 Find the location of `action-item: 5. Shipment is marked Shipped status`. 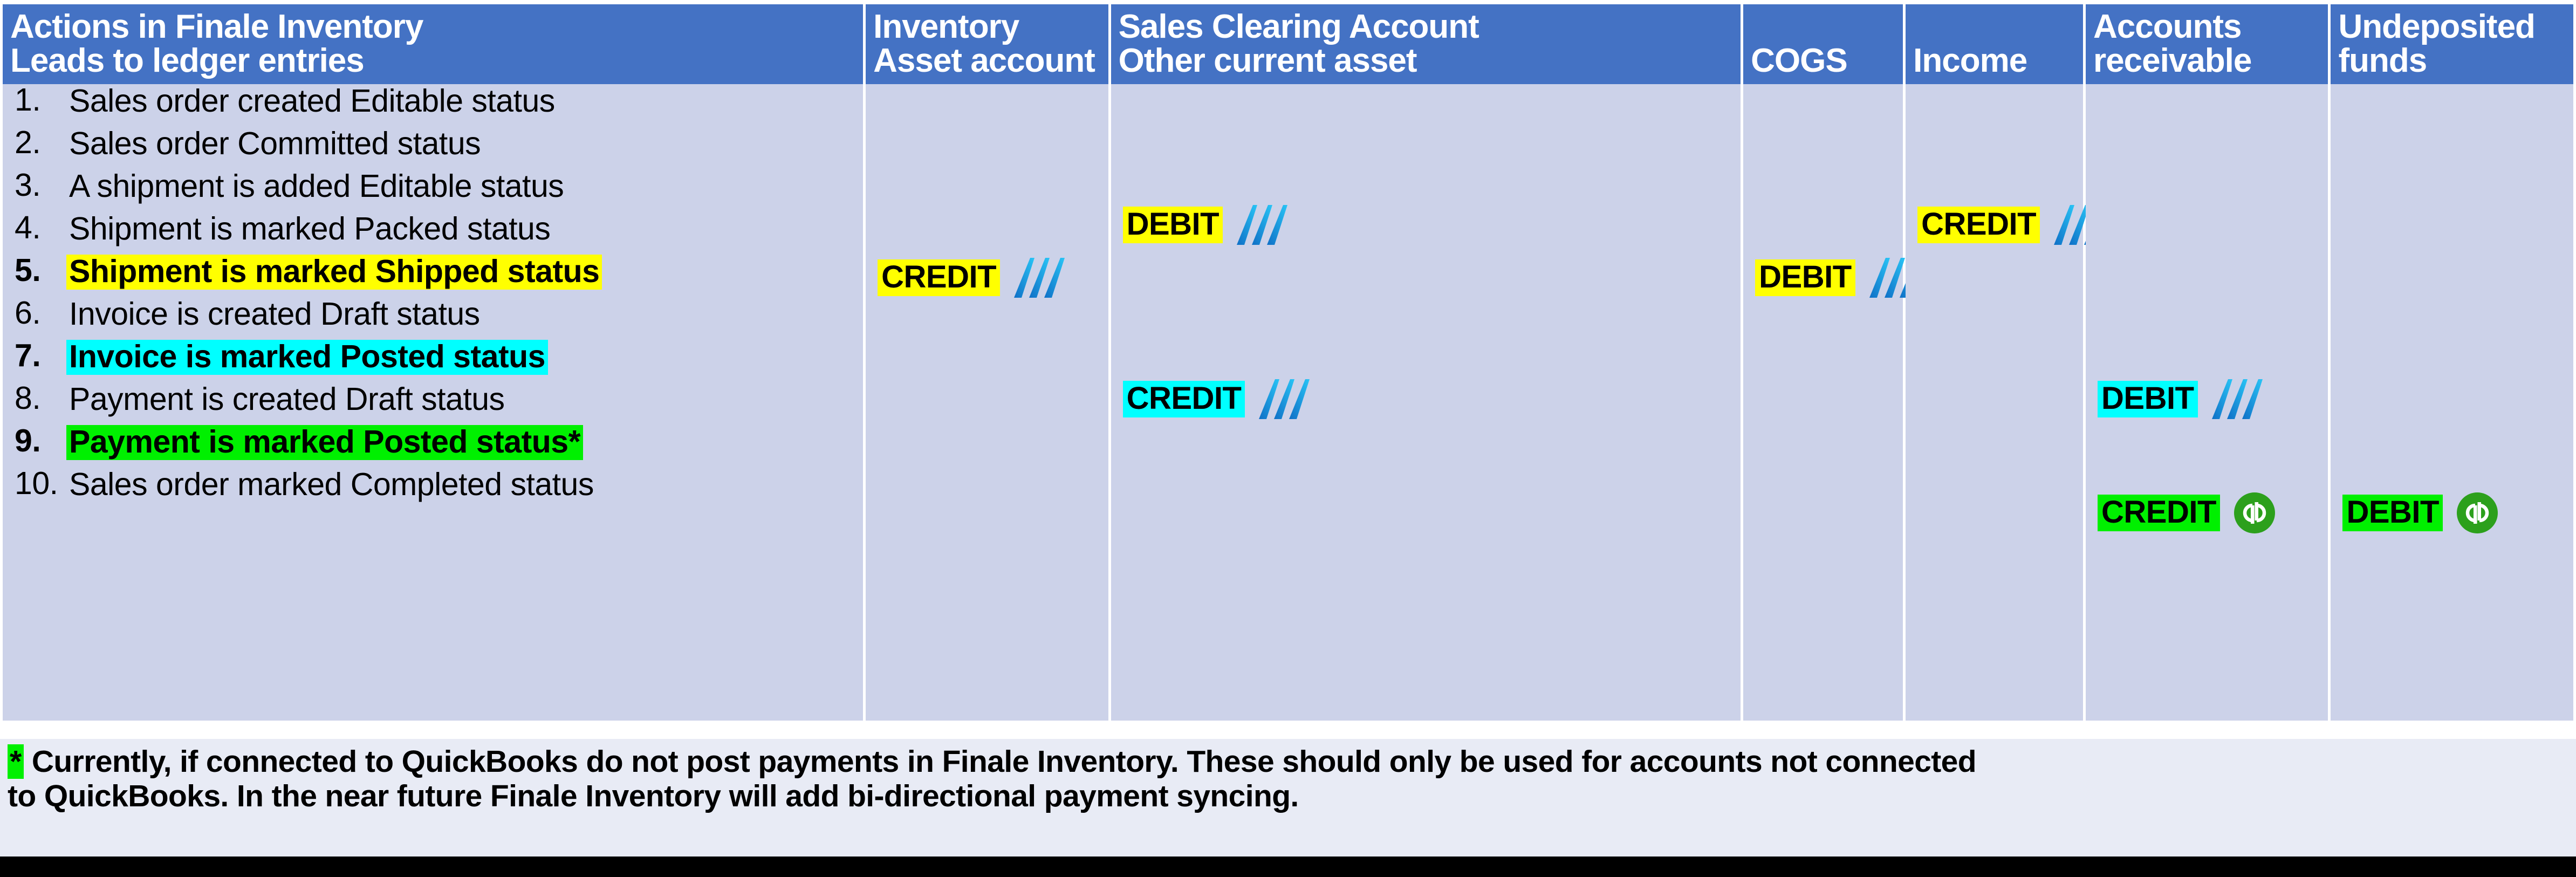

action-item: 5. Shipment is marked Shipped status is located at coordinates (433, 272).